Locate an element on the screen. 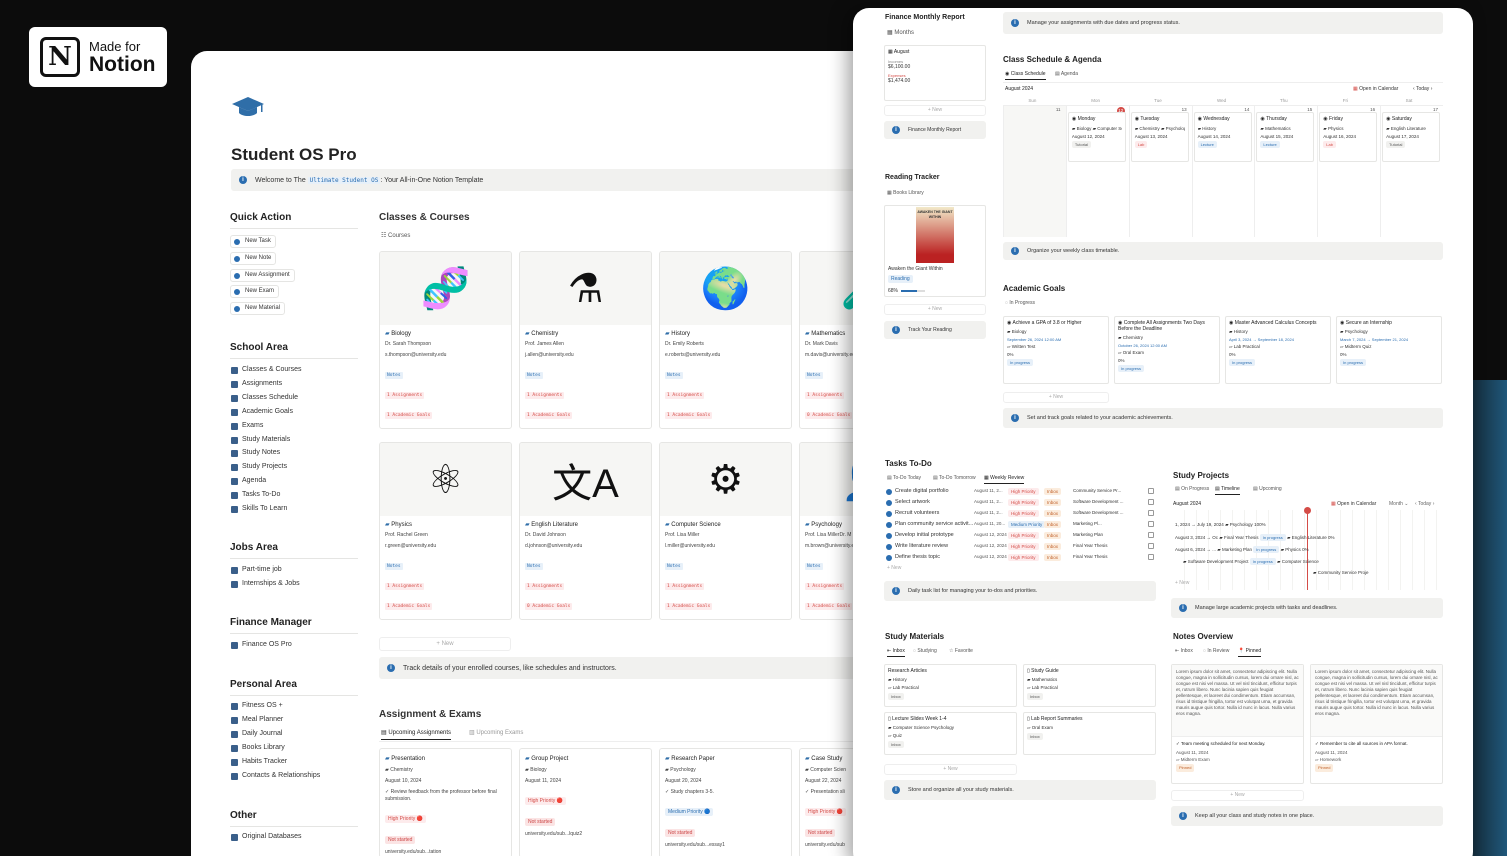 This screenshot has height=856, width=1507. sidebar-item: Agenda is located at coordinates (248, 481).